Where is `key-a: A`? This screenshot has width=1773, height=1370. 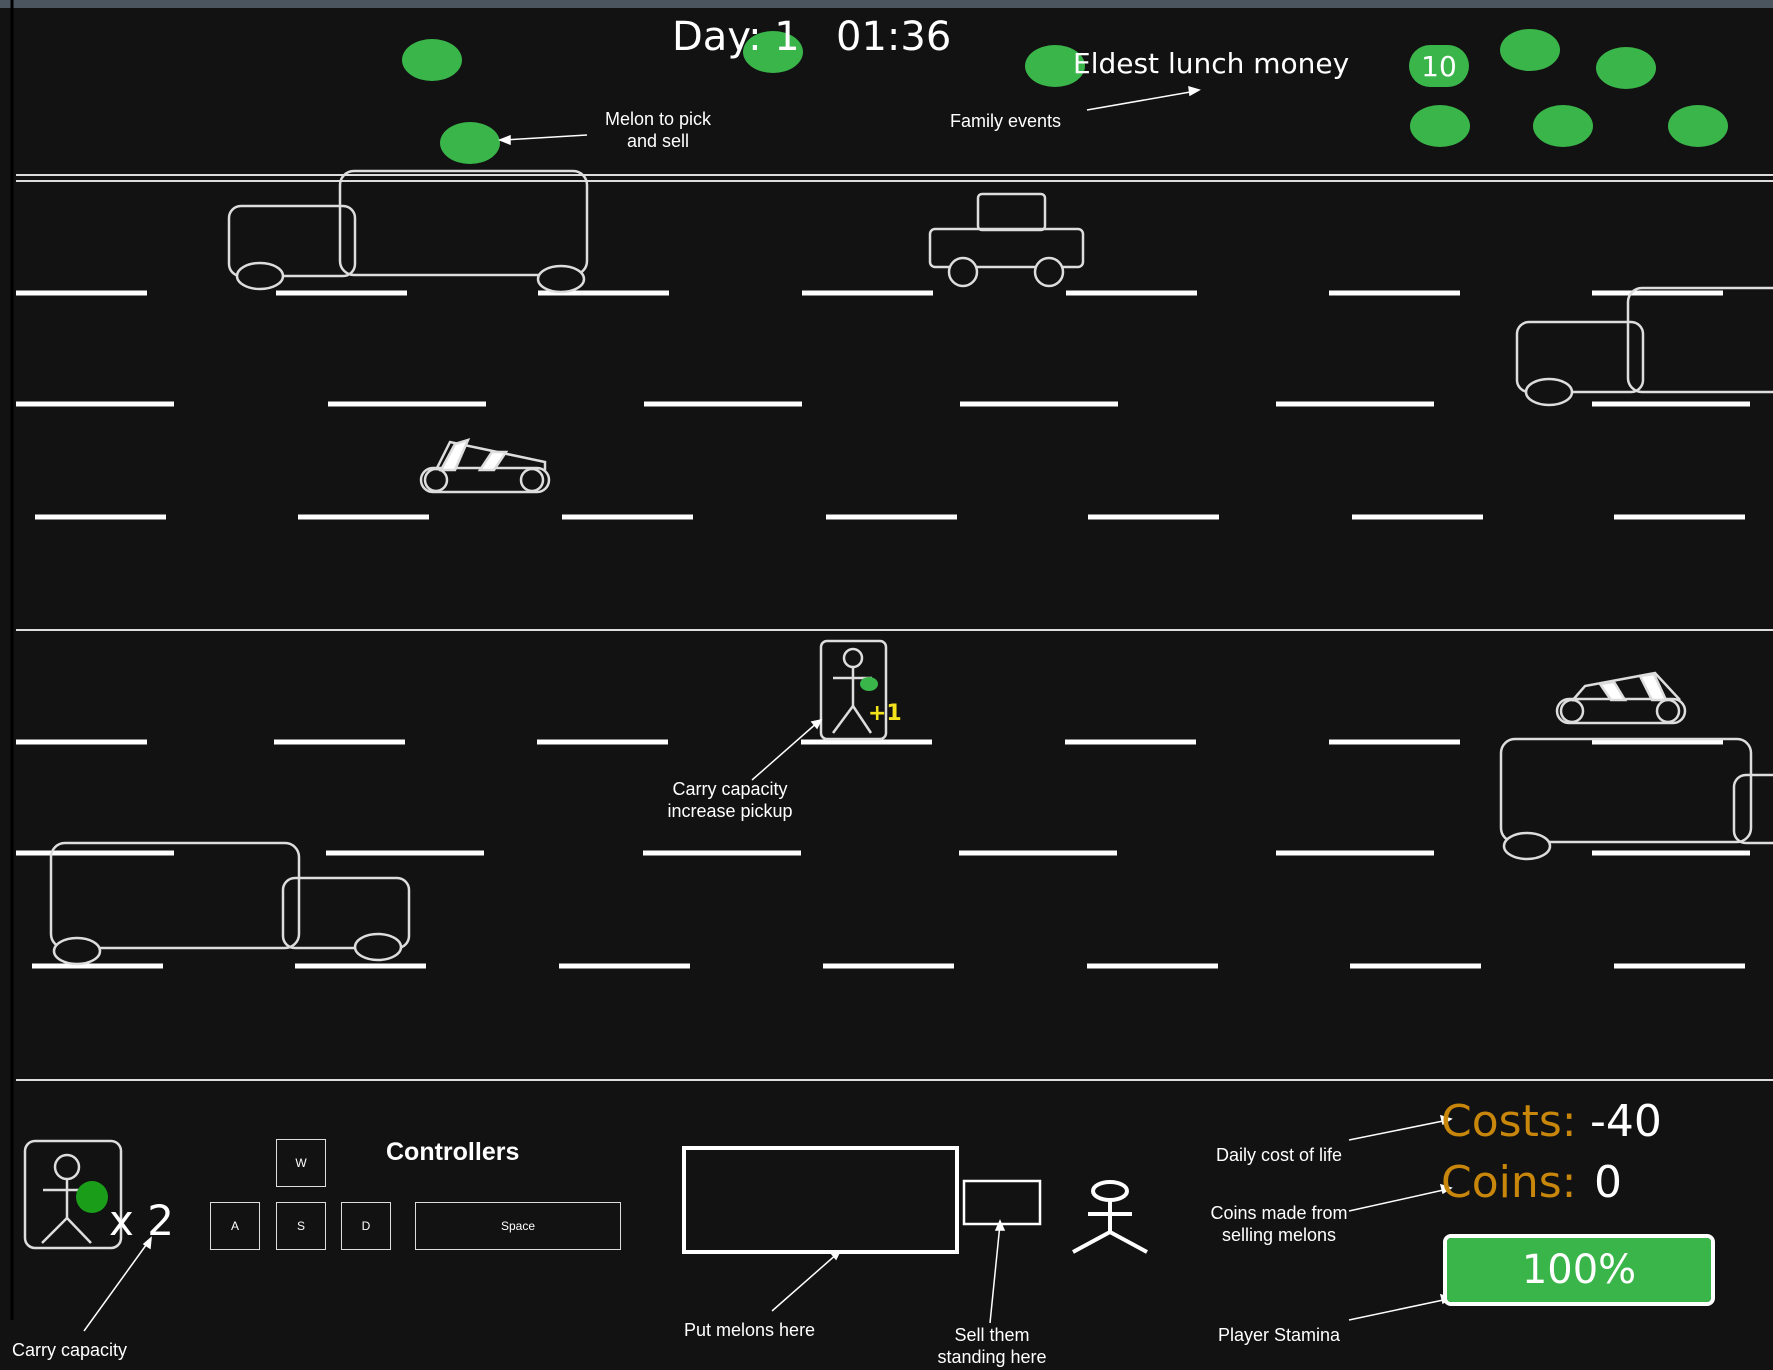
key-a: A is located at coordinates (235, 1226).